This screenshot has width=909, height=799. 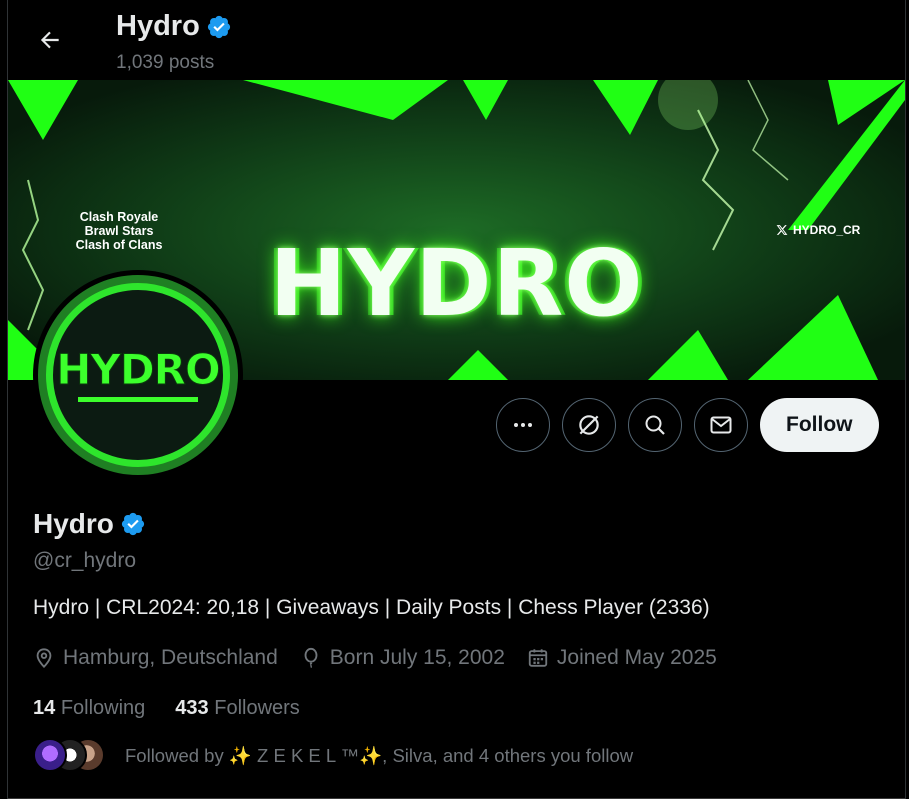 What do you see at coordinates (119, 217) in the screenshot?
I see `banner-game: Clash Royale` at bounding box center [119, 217].